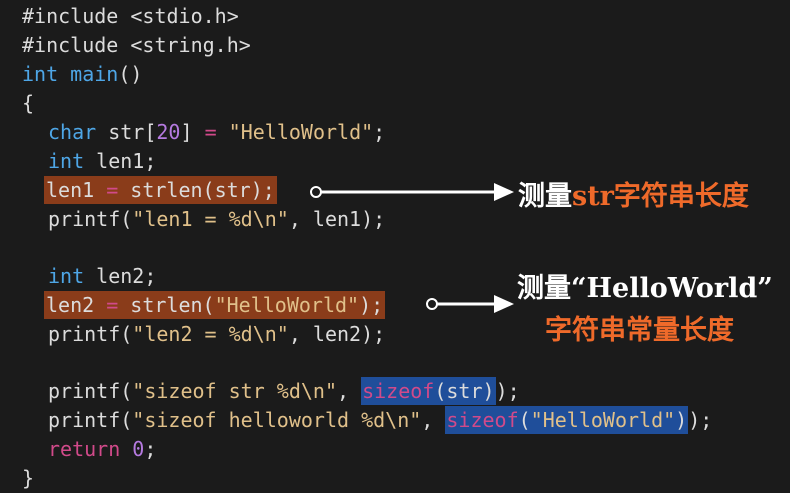 The width and height of the screenshot is (790, 493). I want to click on code-line-main: int main(), so click(82, 74).